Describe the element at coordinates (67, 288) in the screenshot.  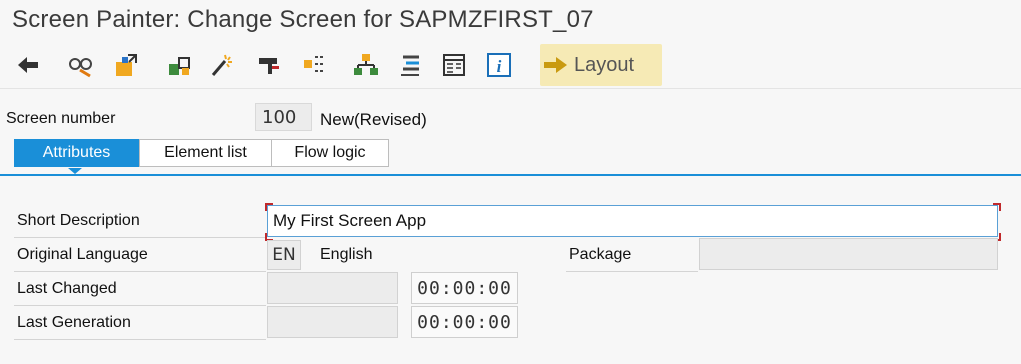
I see `last-changed-label: Last Changed` at that location.